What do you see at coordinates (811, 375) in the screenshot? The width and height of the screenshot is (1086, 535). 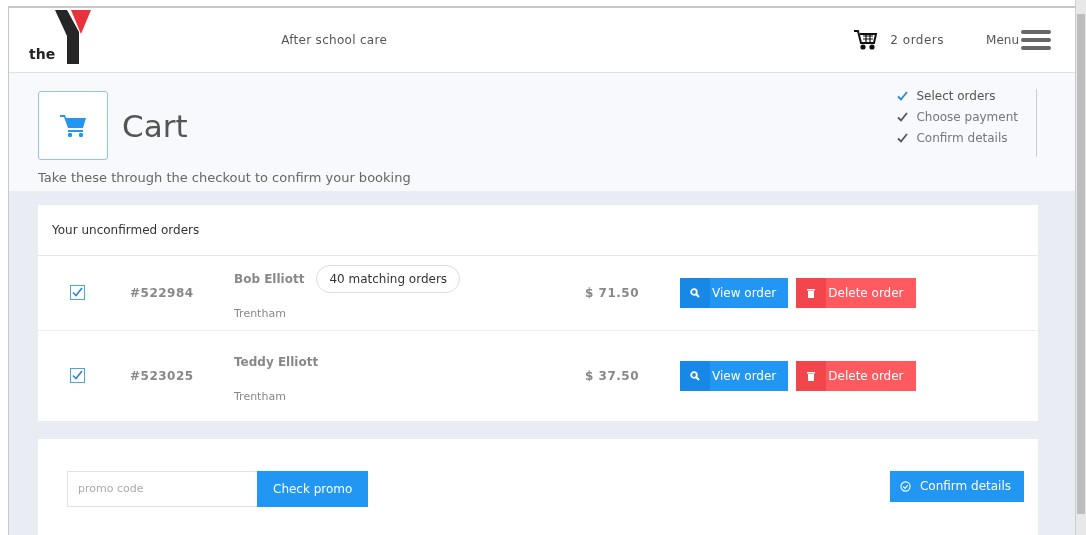 I see `trash-icon` at bounding box center [811, 375].